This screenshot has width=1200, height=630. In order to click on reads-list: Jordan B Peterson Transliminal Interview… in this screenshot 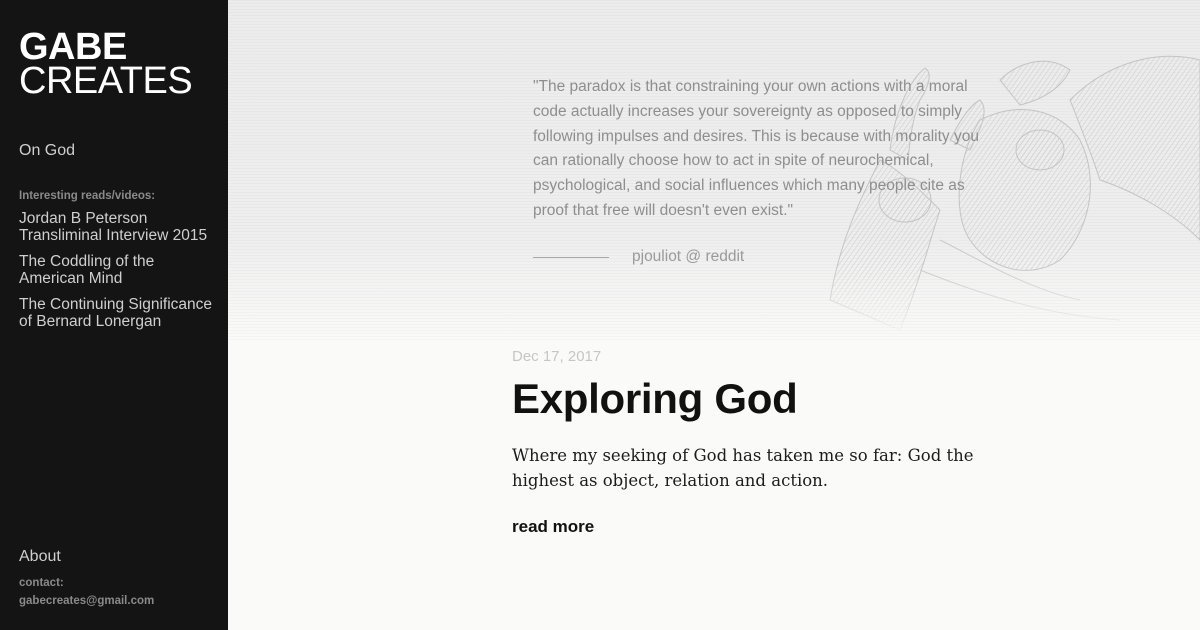, I will do `click(119, 275)`.